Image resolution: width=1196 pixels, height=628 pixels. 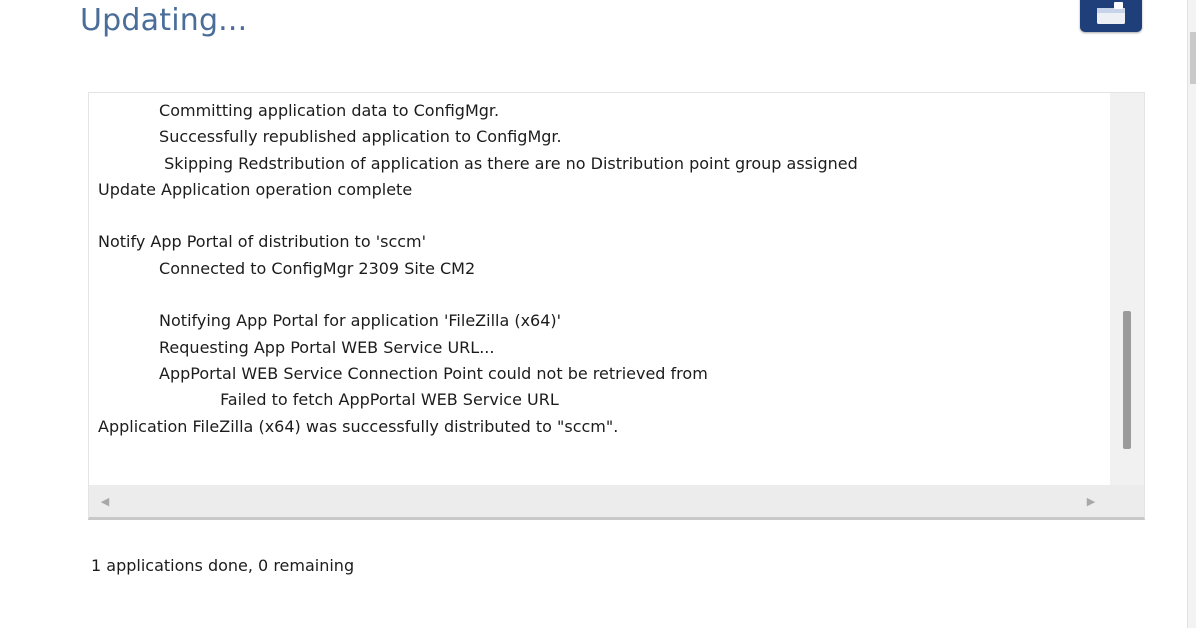 I want to click on status-text: 1 applications done, 0 remaining, so click(x=223, y=565).